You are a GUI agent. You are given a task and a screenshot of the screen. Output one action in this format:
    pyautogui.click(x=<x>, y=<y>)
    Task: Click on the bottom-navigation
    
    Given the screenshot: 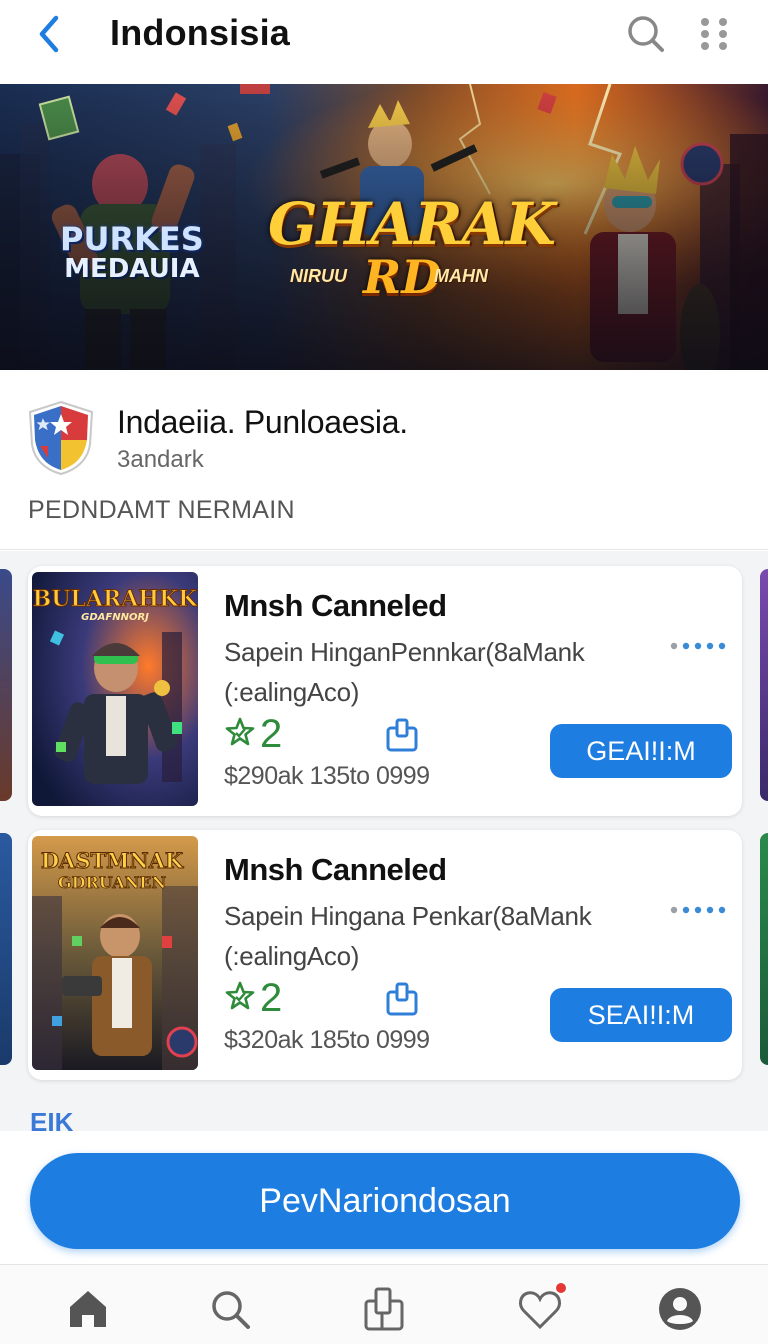 What is the action you would take?
    pyautogui.click(x=384, y=1304)
    